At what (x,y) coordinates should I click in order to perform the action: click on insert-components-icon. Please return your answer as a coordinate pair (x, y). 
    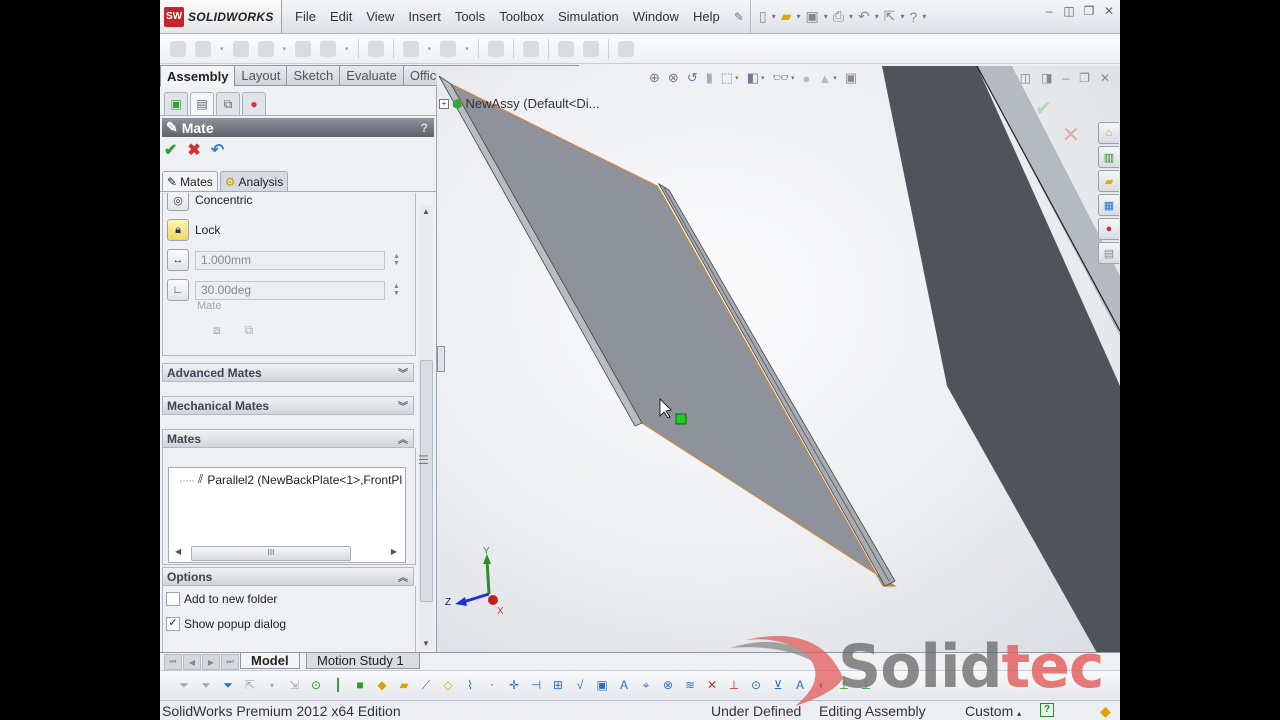
    Looking at the image, I should click on (178, 48).